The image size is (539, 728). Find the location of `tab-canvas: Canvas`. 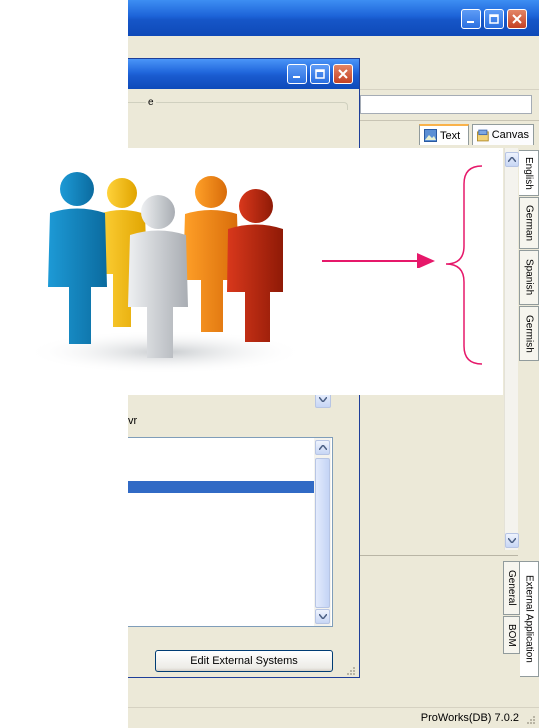

tab-canvas: Canvas is located at coordinates (503, 134).